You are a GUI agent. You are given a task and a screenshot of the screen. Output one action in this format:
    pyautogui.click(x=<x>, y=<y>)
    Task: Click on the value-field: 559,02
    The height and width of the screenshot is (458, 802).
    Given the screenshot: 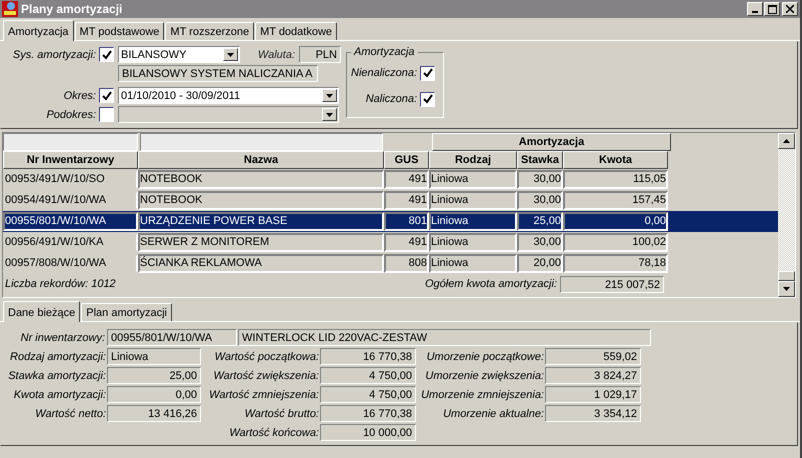 What is the action you would take?
    pyautogui.click(x=593, y=356)
    